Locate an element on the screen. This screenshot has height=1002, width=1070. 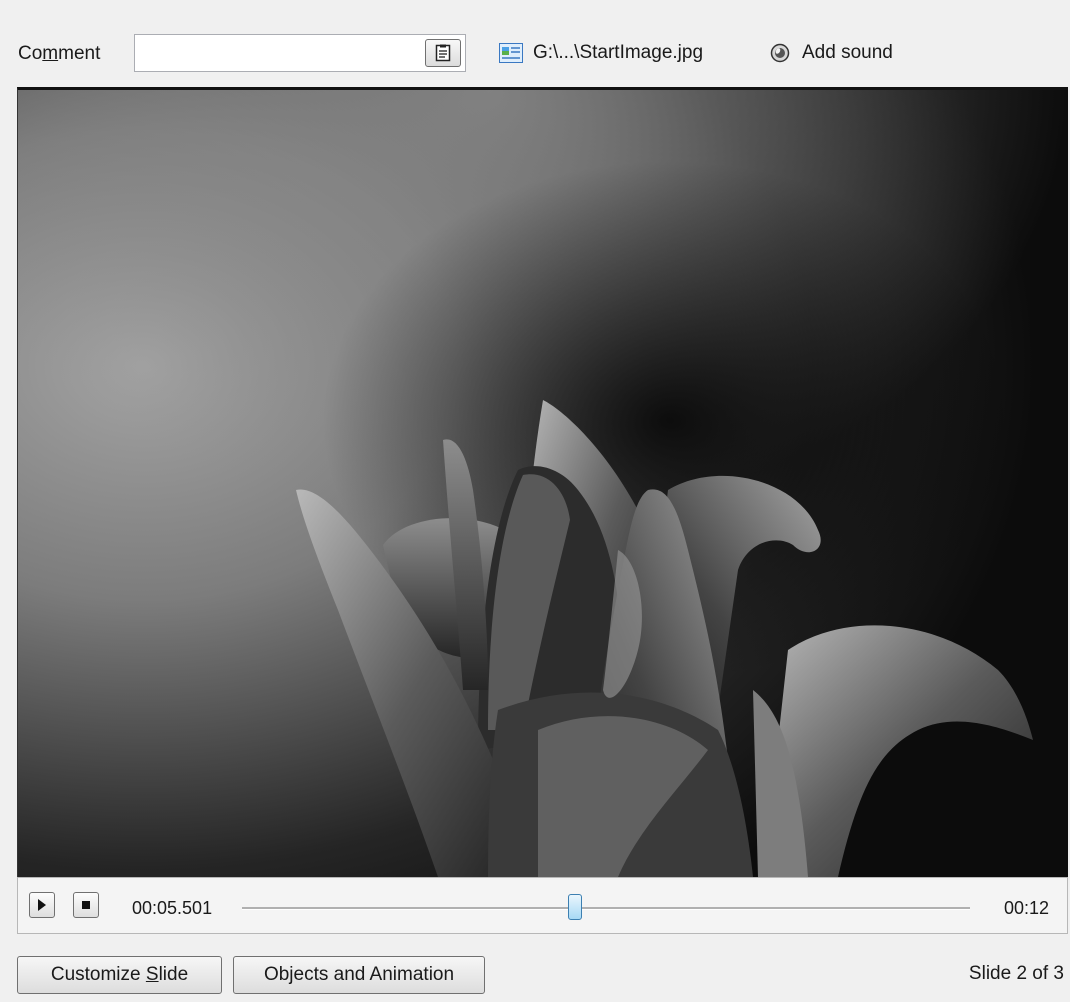
image-file-link: G:\...\StartImage.jpg is located at coordinates (601, 53).